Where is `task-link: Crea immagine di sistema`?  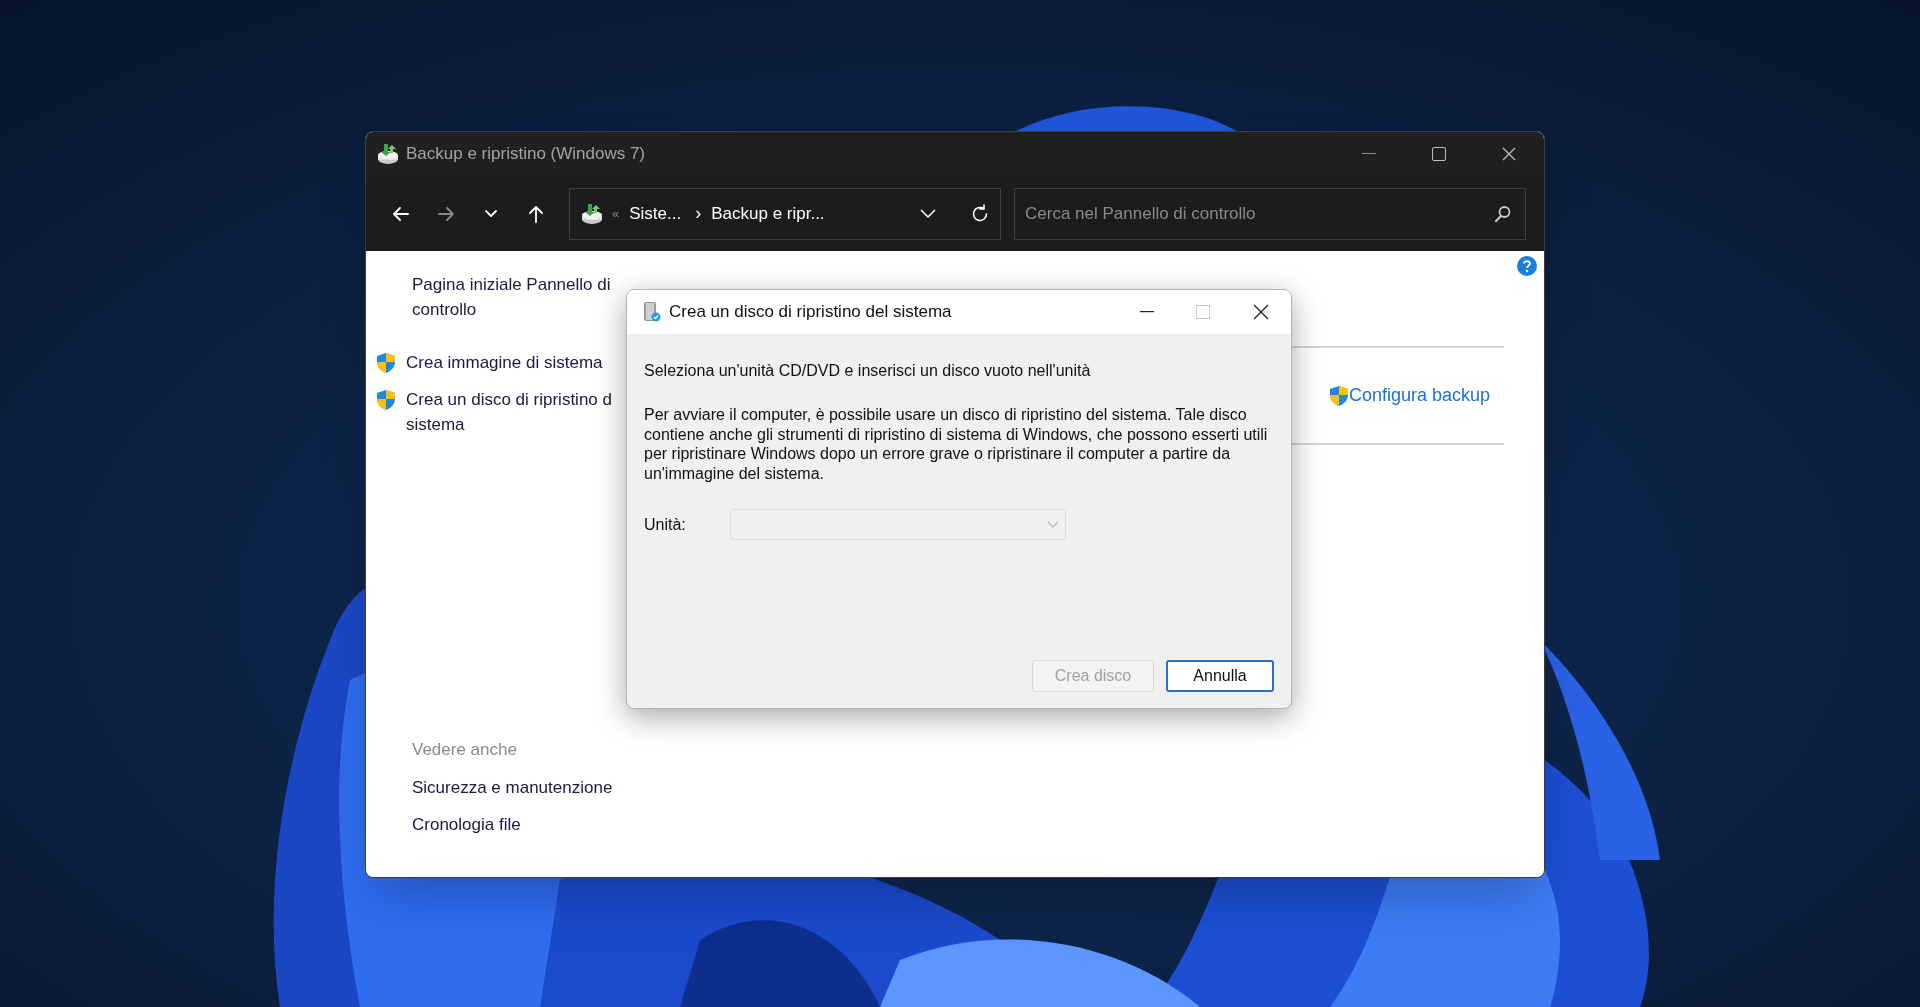
task-link: Crea immagine di sistema is located at coordinates (504, 362).